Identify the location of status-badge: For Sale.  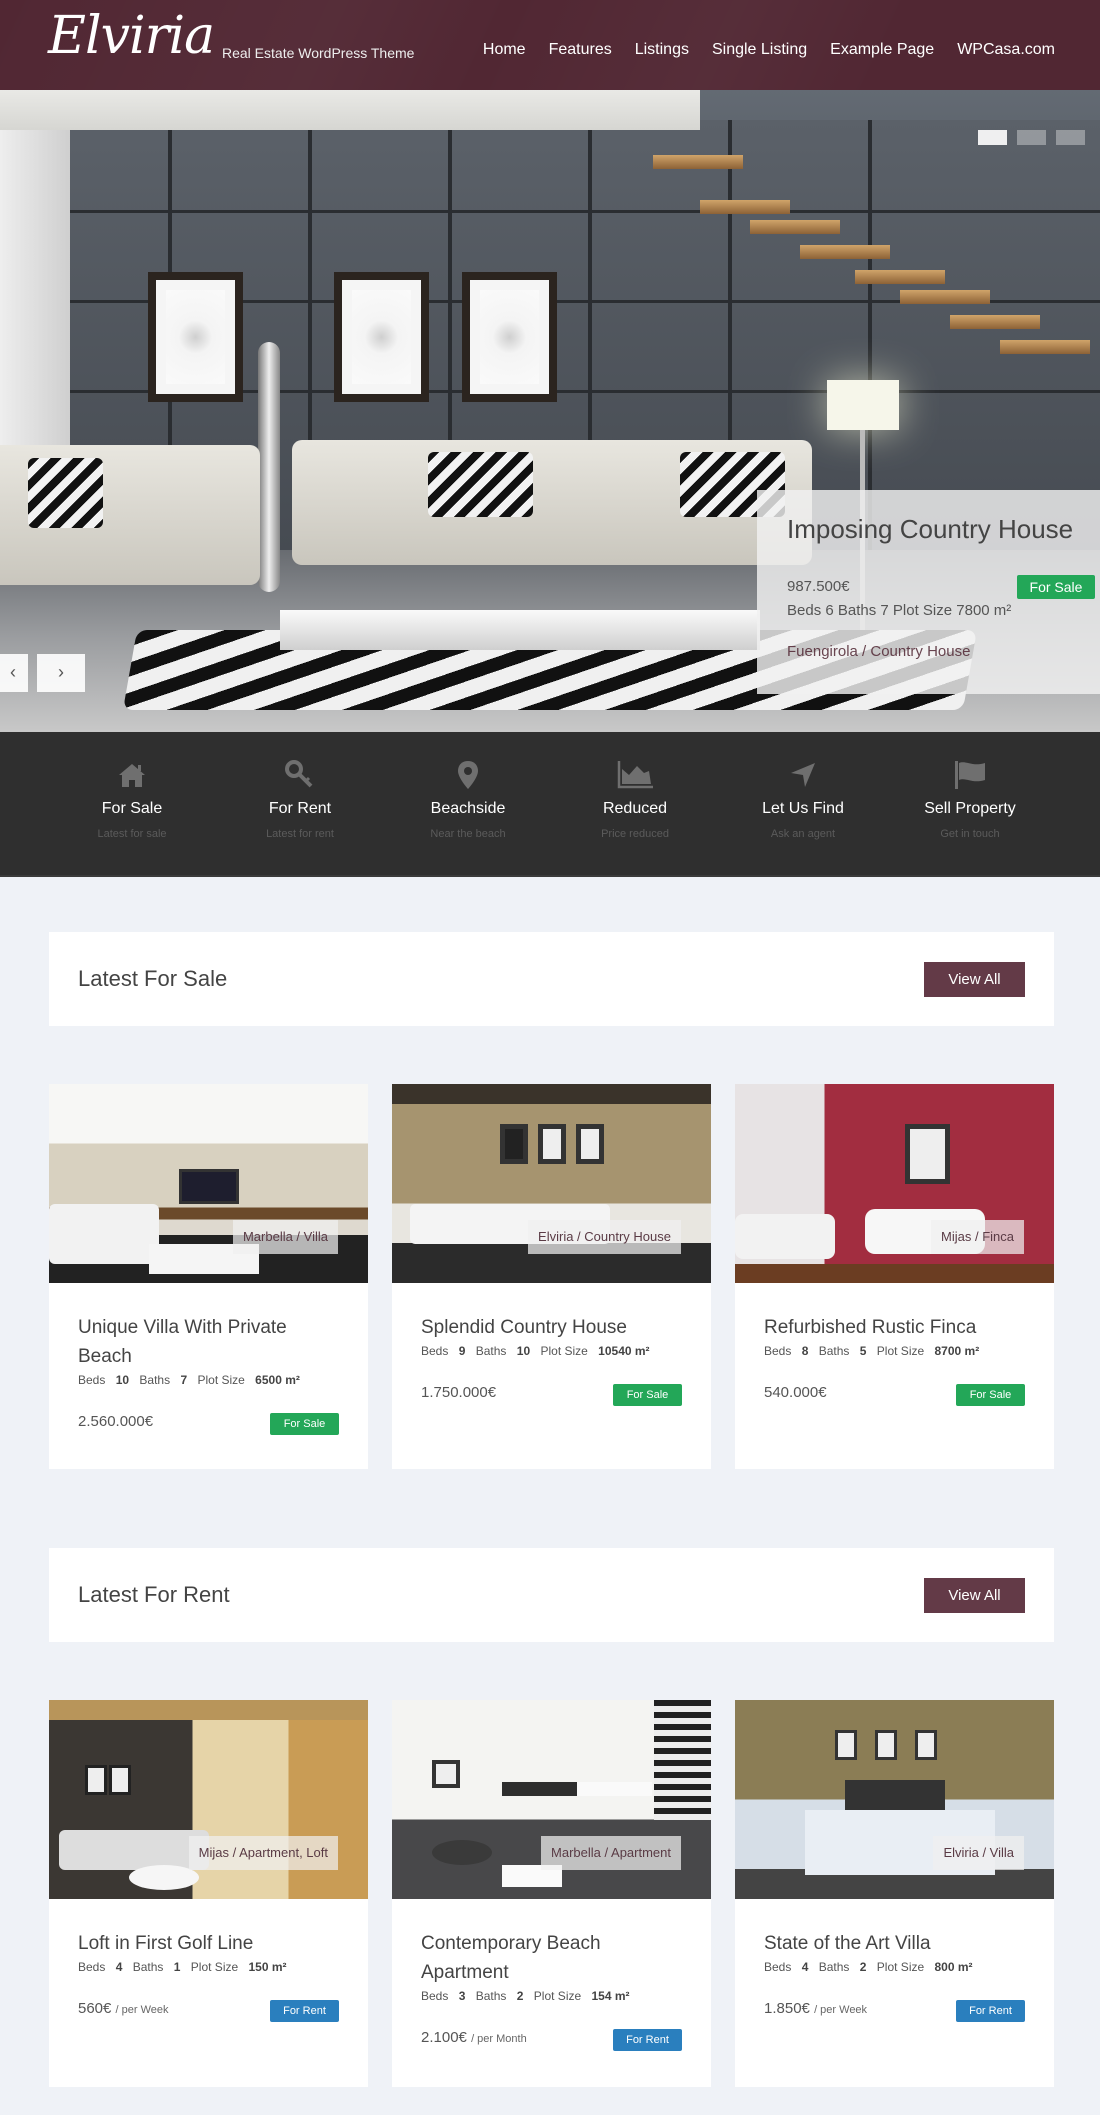
(990, 1395).